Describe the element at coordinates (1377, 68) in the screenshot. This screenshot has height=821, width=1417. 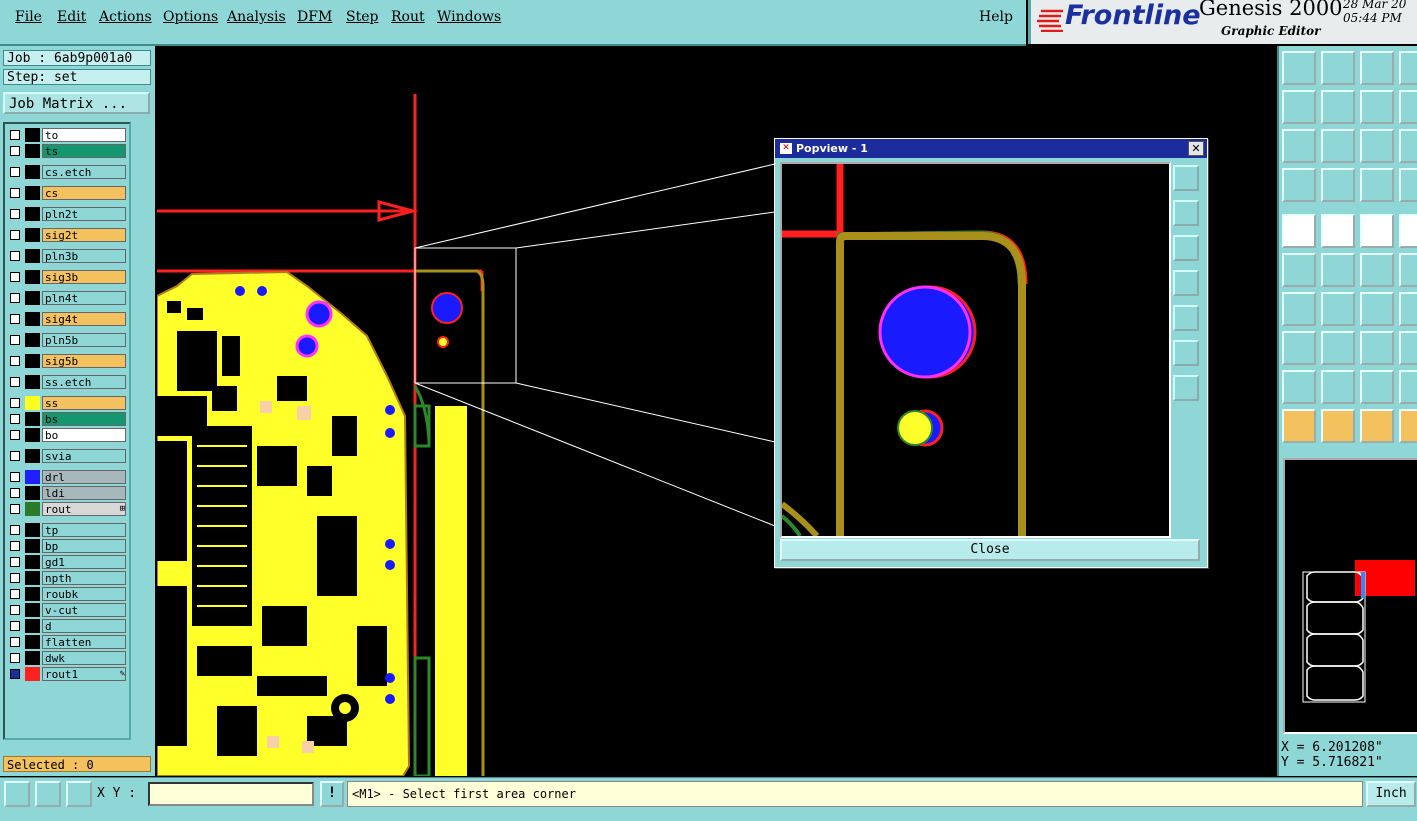
I see `home-icon` at that location.